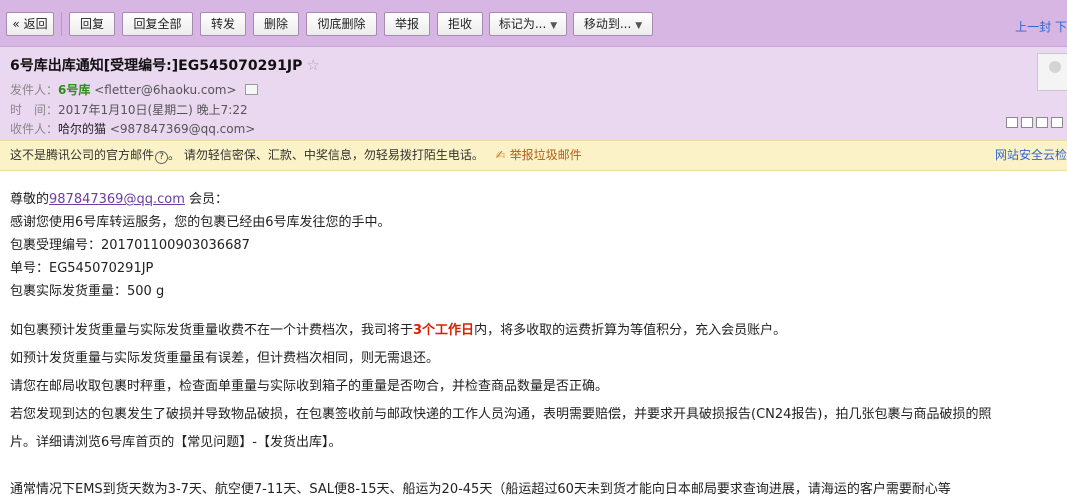 The height and width of the screenshot is (503, 1067). I want to click on delete-button: 删除, so click(276, 24).